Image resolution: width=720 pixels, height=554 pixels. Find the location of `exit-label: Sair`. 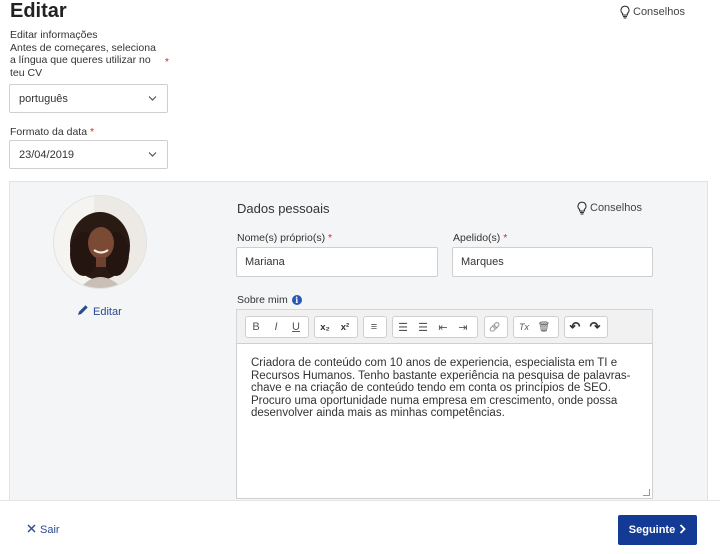

exit-label: Sair is located at coordinates (50, 530).